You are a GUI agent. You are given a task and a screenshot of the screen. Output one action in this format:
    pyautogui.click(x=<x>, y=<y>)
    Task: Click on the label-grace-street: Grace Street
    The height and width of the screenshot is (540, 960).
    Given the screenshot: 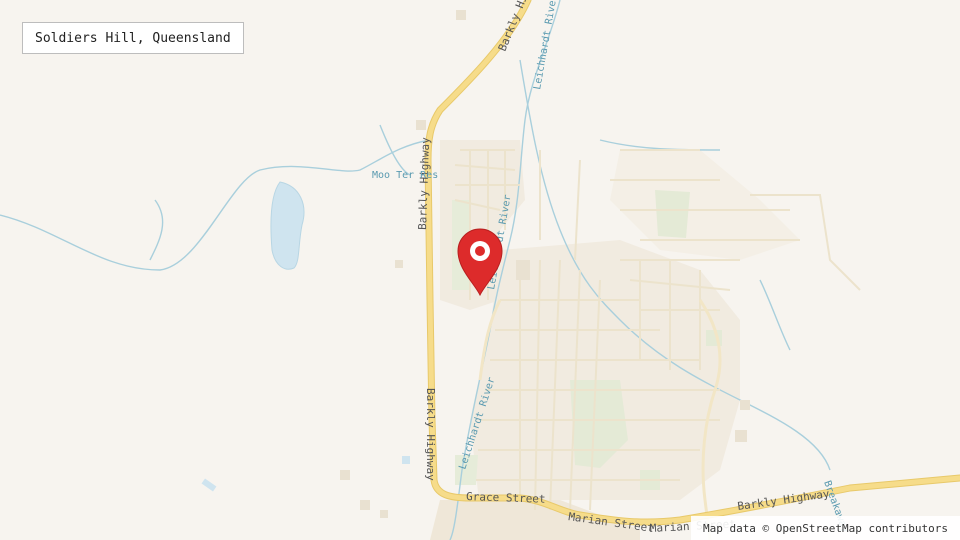 What is the action you would take?
    pyautogui.click(x=506, y=498)
    